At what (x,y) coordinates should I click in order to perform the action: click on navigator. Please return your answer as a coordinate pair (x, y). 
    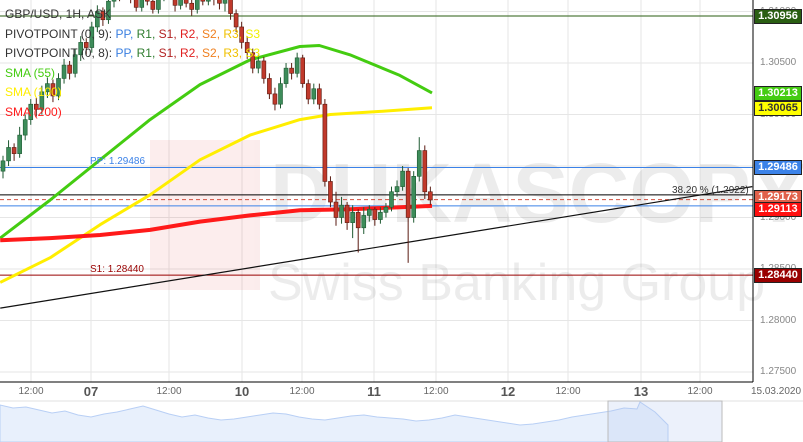
    Looking at the image, I should click on (401, 421).